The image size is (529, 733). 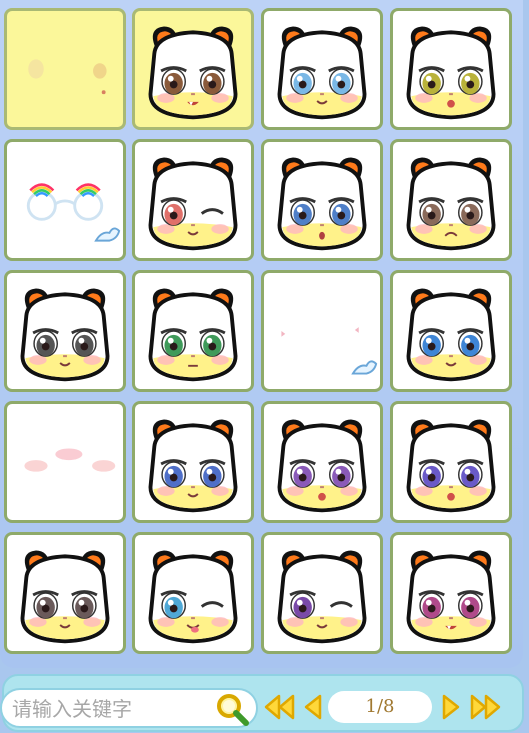 What do you see at coordinates (380, 707) in the screenshot?
I see `page-indicator: 1/8` at bounding box center [380, 707].